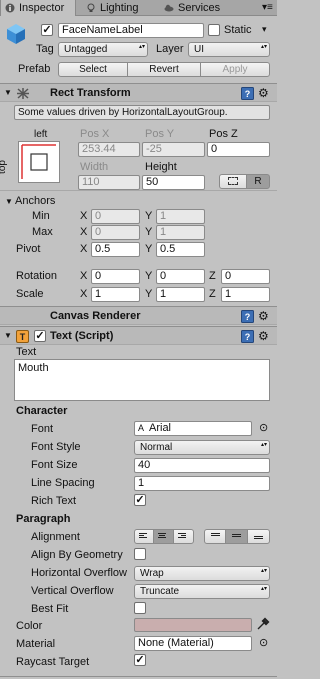 Image resolution: width=320 pixels, height=679 pixels. Describe the element at coordinates (180, 294) in the screenshot. I see `scale-y-field: 1` at that location.